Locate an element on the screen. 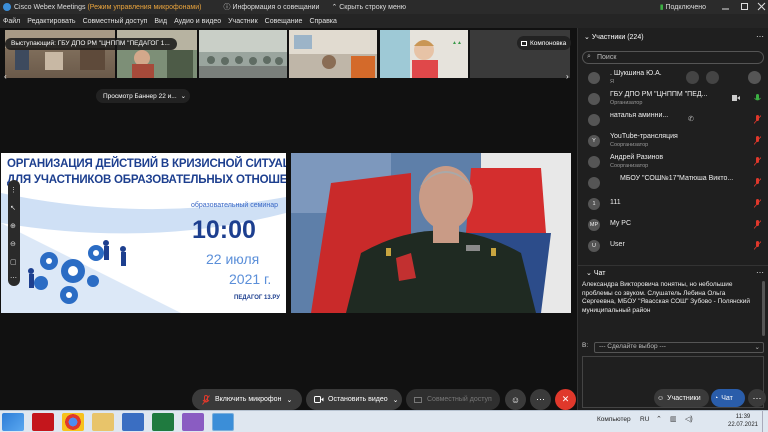  stop-video-button: Остановить видео ⌄ is located at coordinates (354, 399).